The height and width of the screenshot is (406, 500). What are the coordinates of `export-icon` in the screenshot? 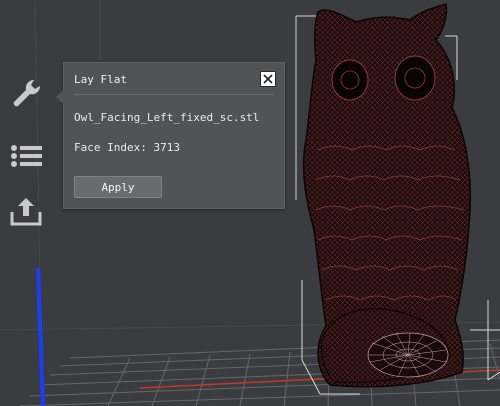 It's located at (26, 212).